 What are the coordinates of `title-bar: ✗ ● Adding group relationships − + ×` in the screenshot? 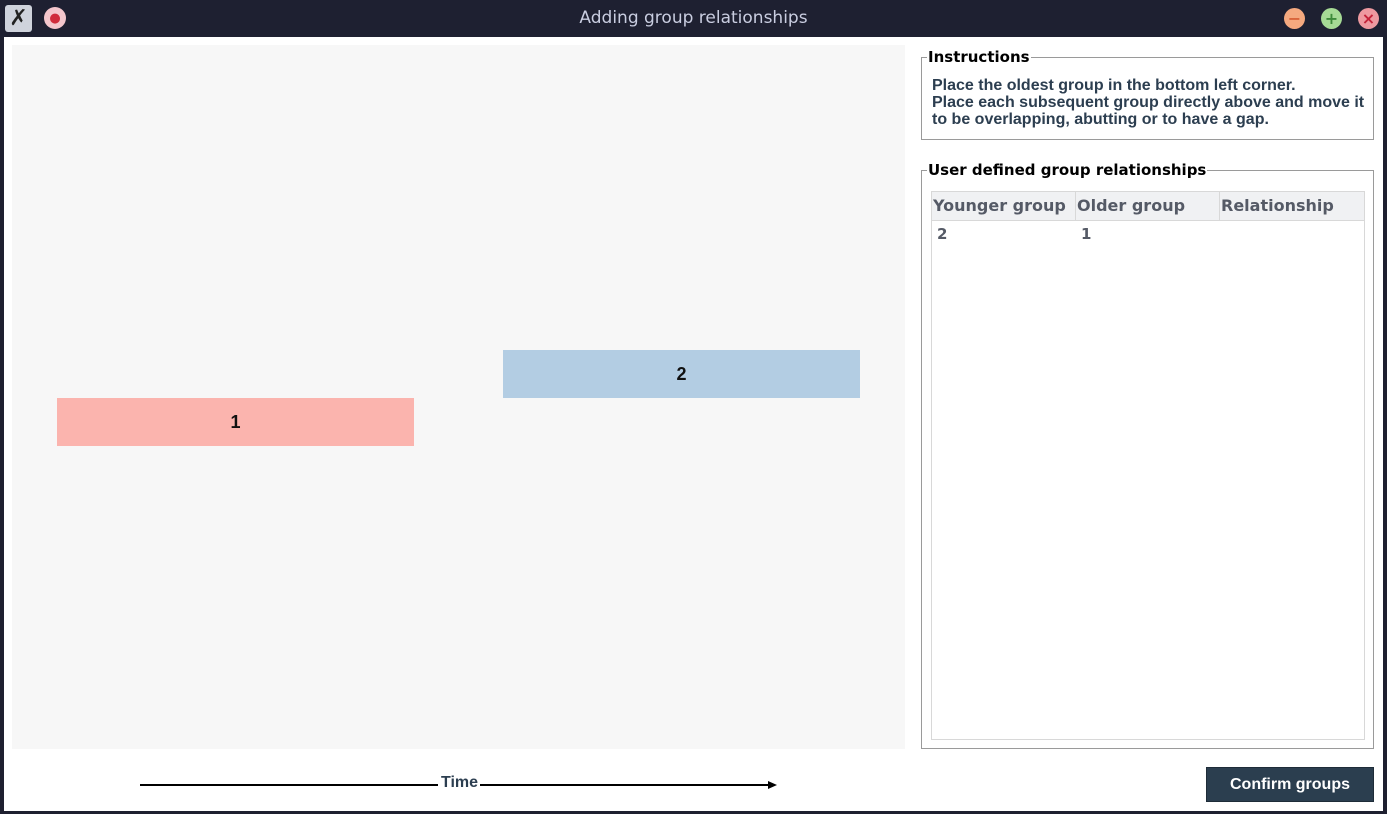 It's located at (693, 18).